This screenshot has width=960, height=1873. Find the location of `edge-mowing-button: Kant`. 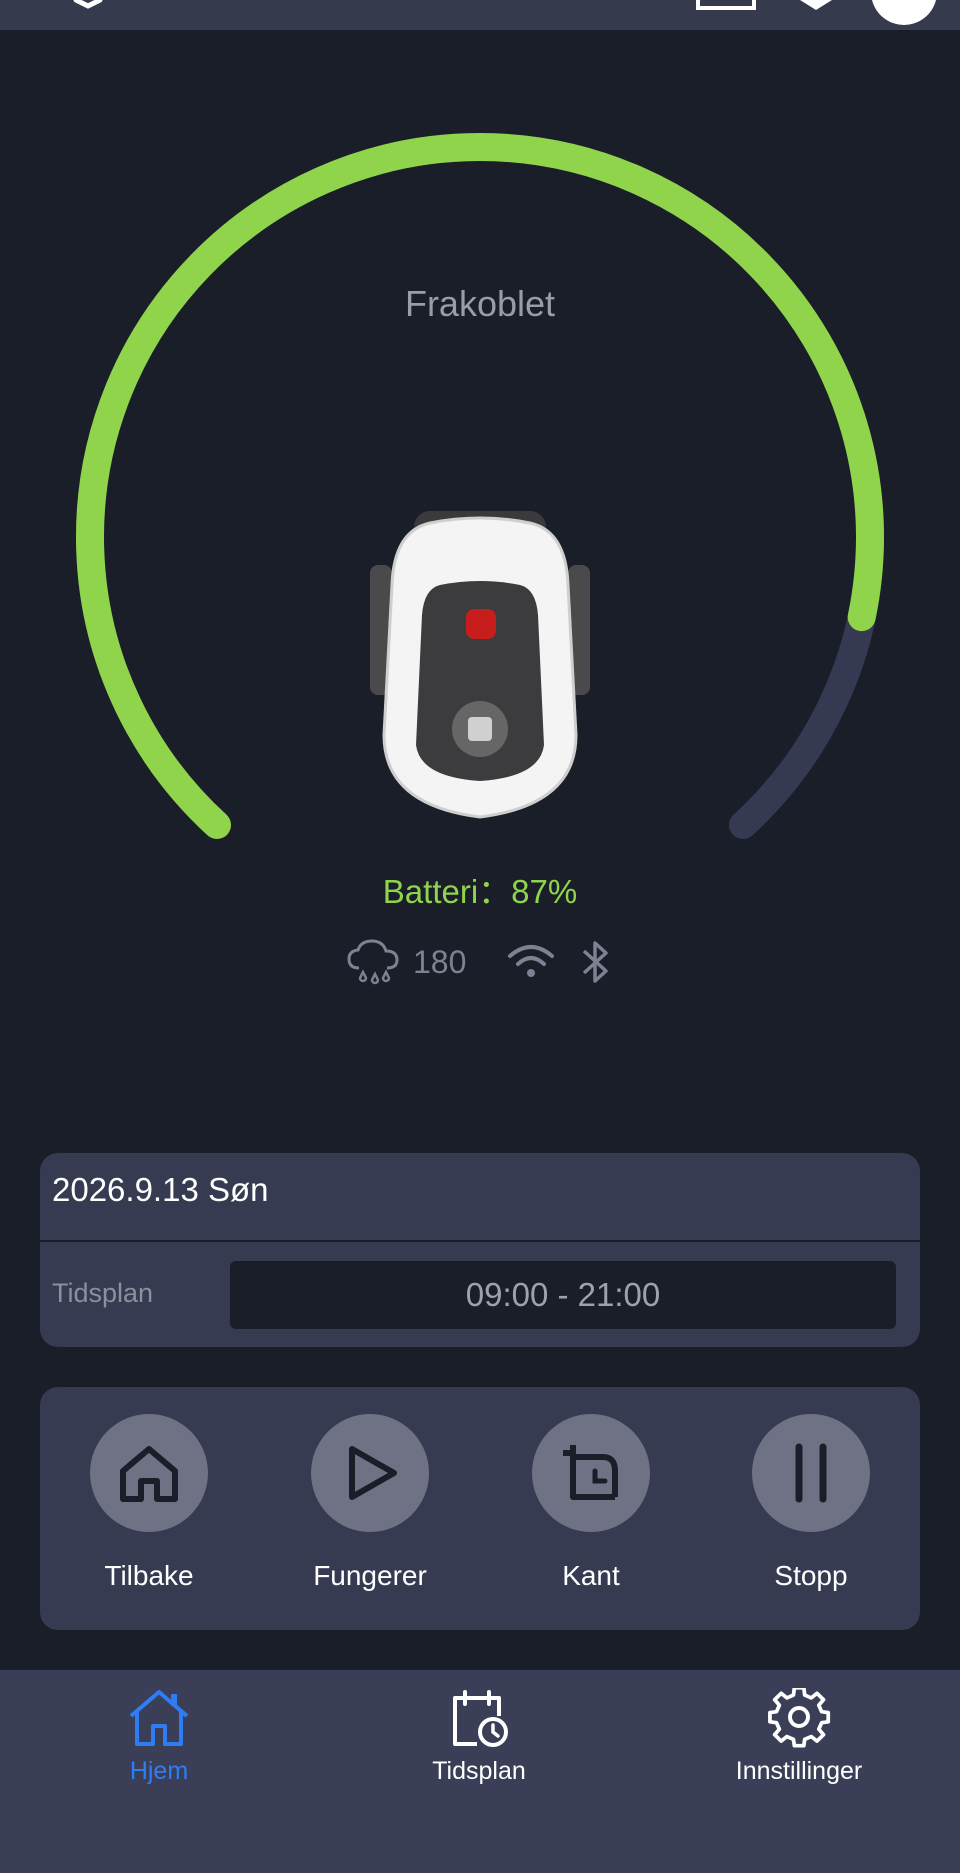

edge-mowing-button: Kant is located at coordinates (591, 1503).